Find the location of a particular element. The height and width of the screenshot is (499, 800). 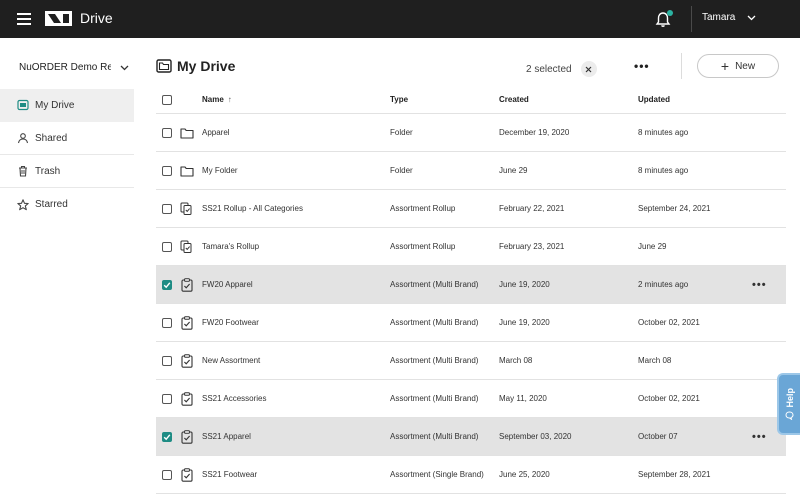

row-name: New Assortment is located at coordinates (231, 360).